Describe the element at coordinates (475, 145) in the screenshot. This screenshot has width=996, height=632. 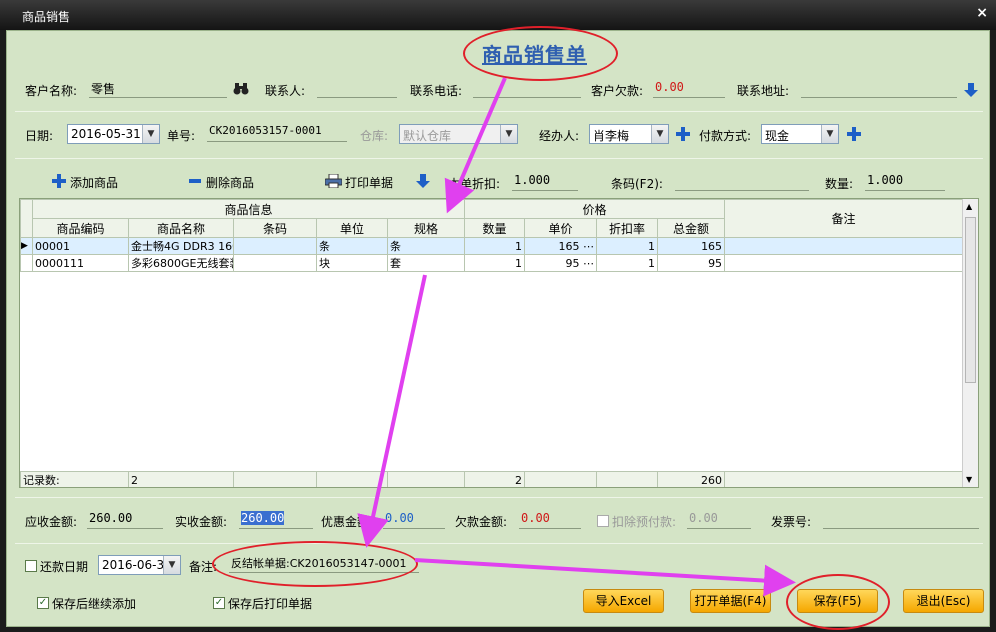
I see `arrow-title-to-table` at that location.